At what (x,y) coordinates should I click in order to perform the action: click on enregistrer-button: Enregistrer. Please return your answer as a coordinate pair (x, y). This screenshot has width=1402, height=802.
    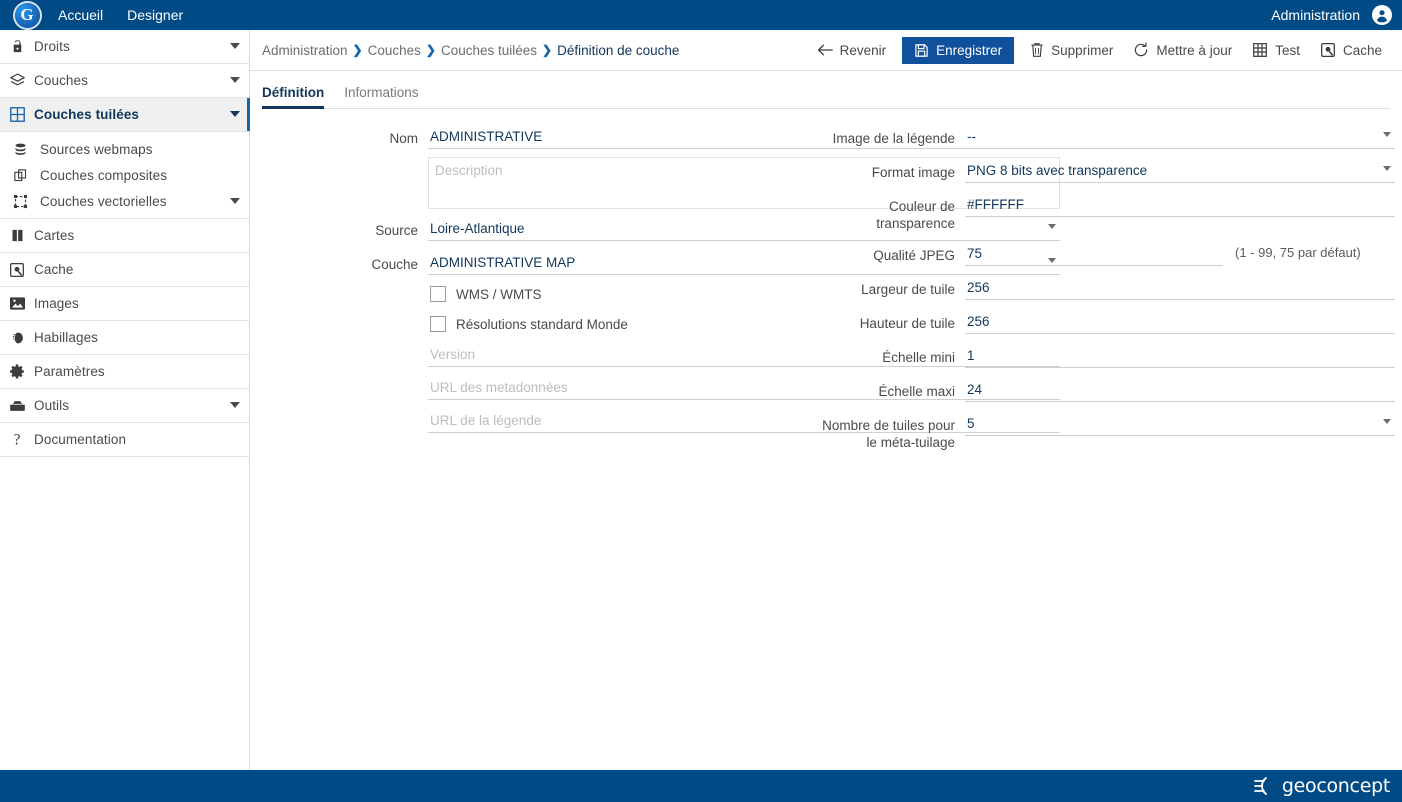
    Looking at the image, I should click on (958, 50).